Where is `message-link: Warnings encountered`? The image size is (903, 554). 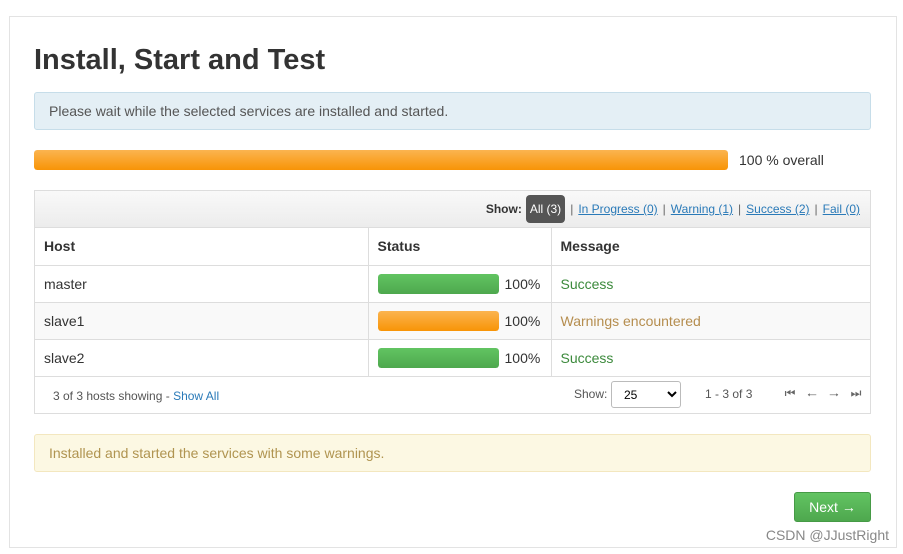 message-link: Warnings encountered is located at coordinates (710, 321).